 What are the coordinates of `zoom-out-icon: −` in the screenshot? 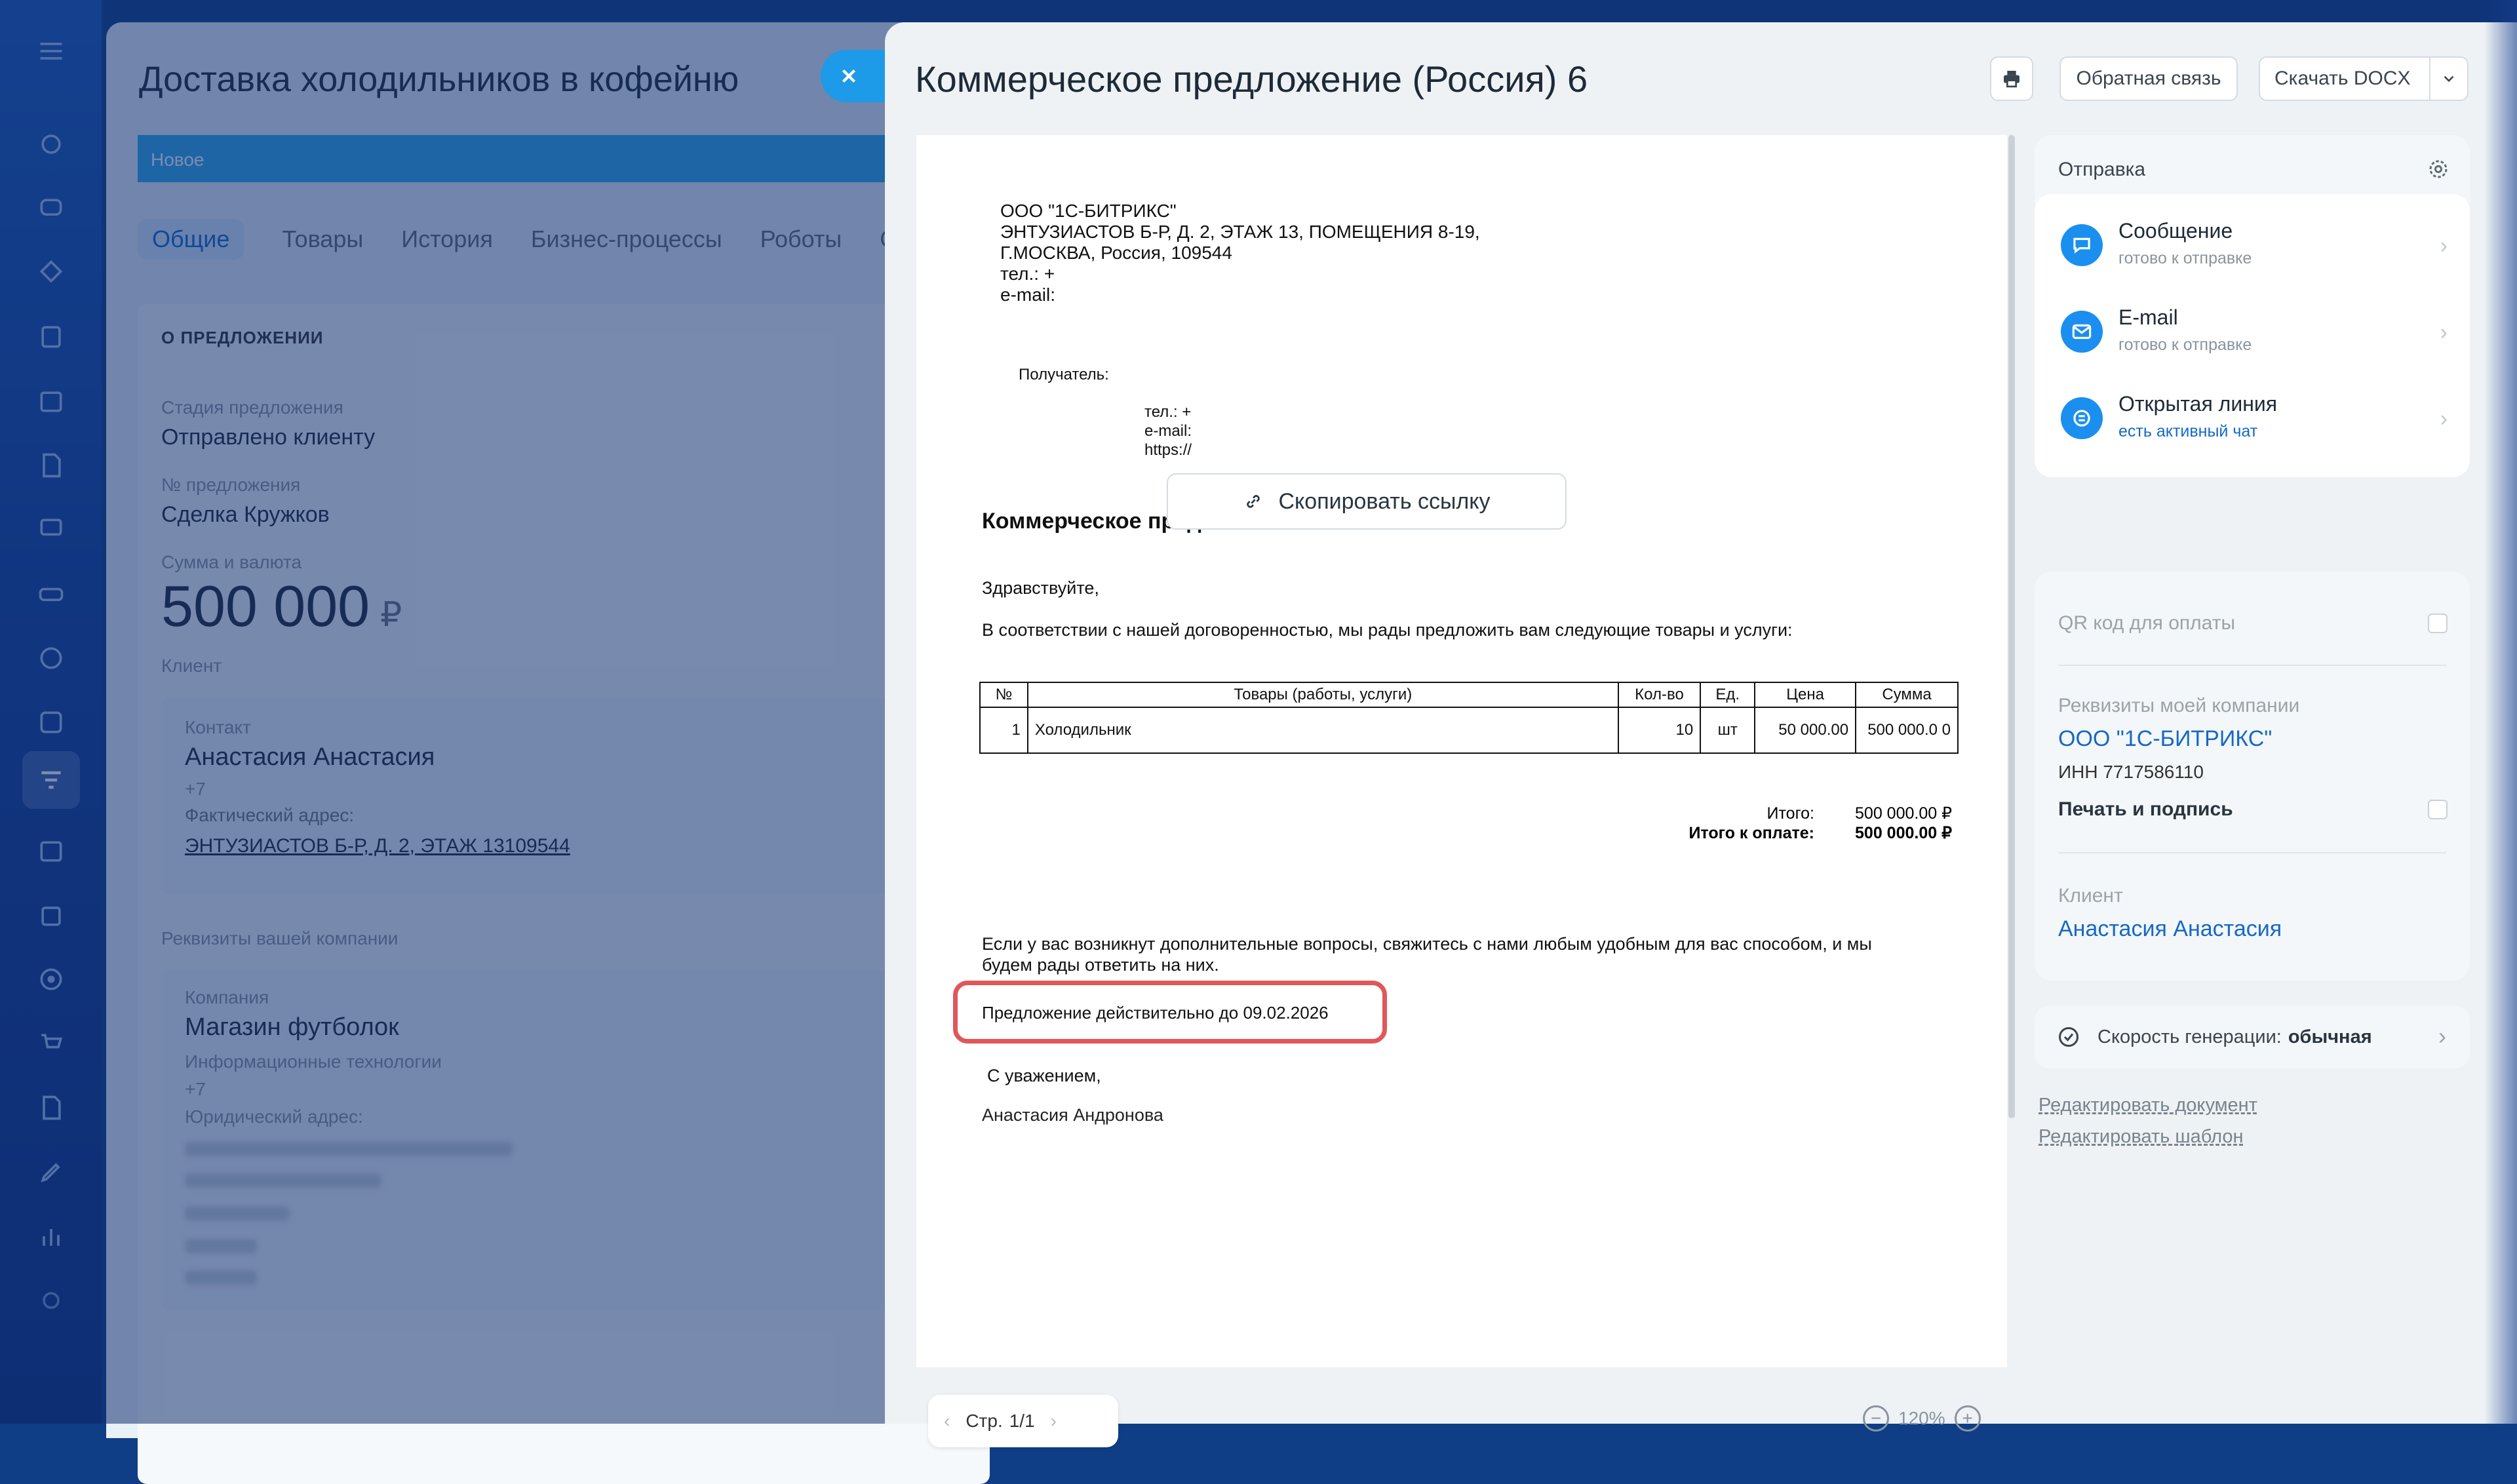 It's located at (1876, 1418).